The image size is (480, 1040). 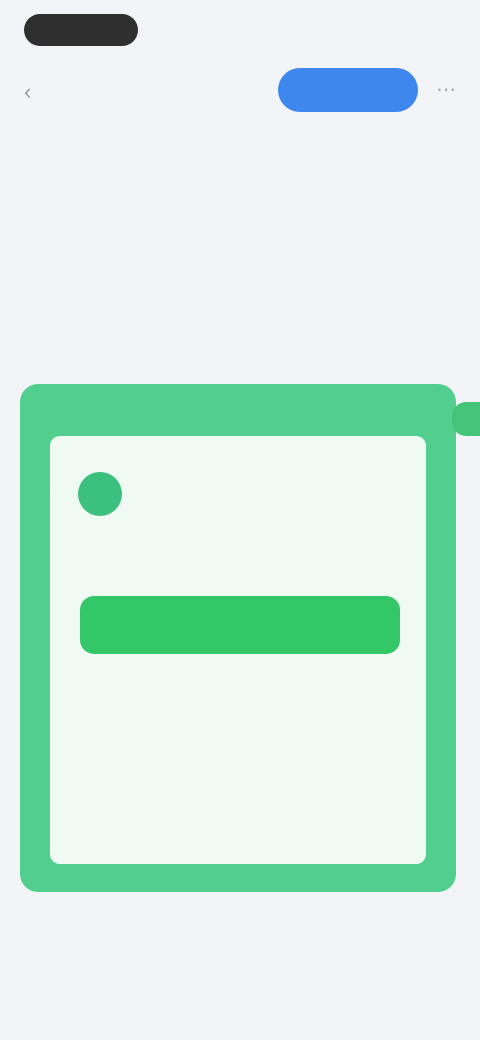 What do you see at coordinates (348, 90) in the screenshot?
I see `primary-cta-button` at bounding box center [348, 90].